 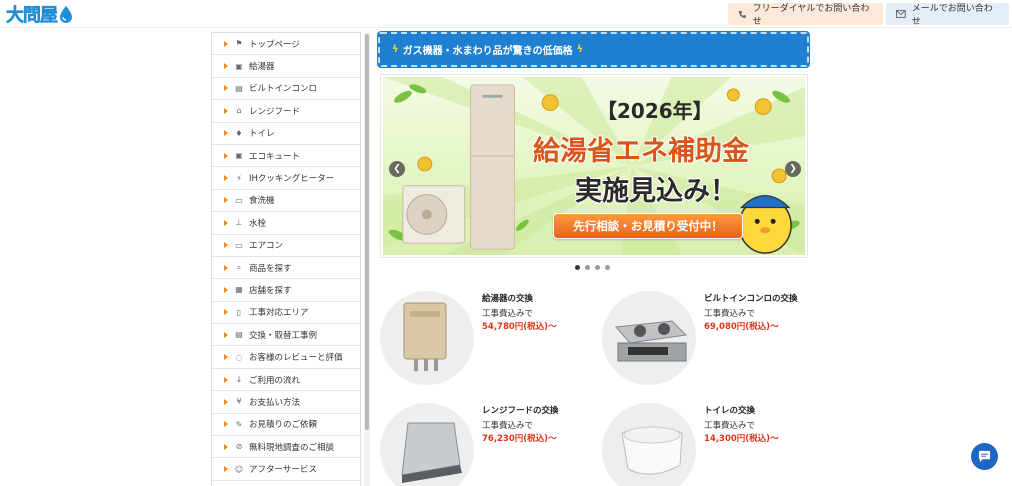 I want to click on banner-headline: 給湯省エネ補助金, so click(x=641, y=151).